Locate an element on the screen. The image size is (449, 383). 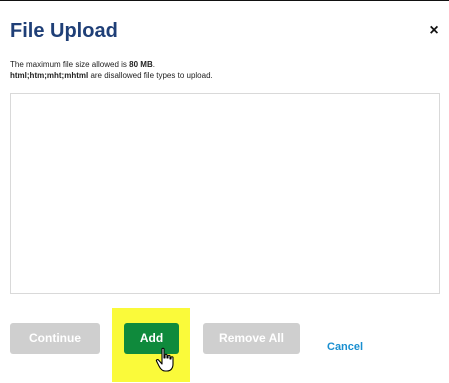
cancel-link: Cancel is located at coordinates (345, 347).